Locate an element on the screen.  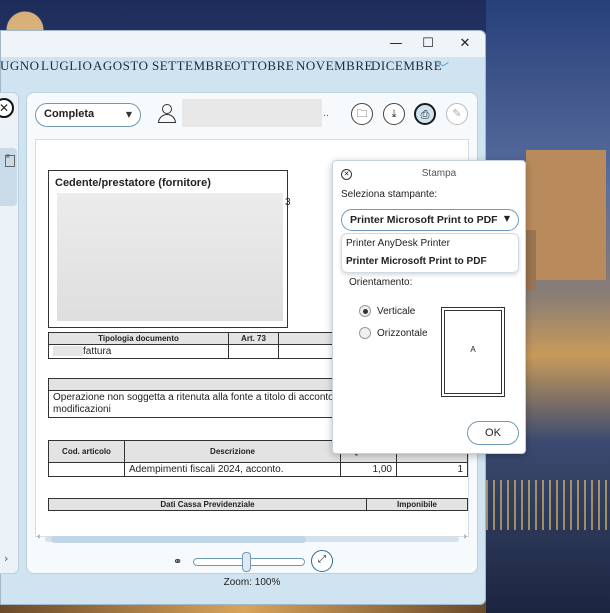
edit-icon: ✎ is located at coordinates (457, 114).